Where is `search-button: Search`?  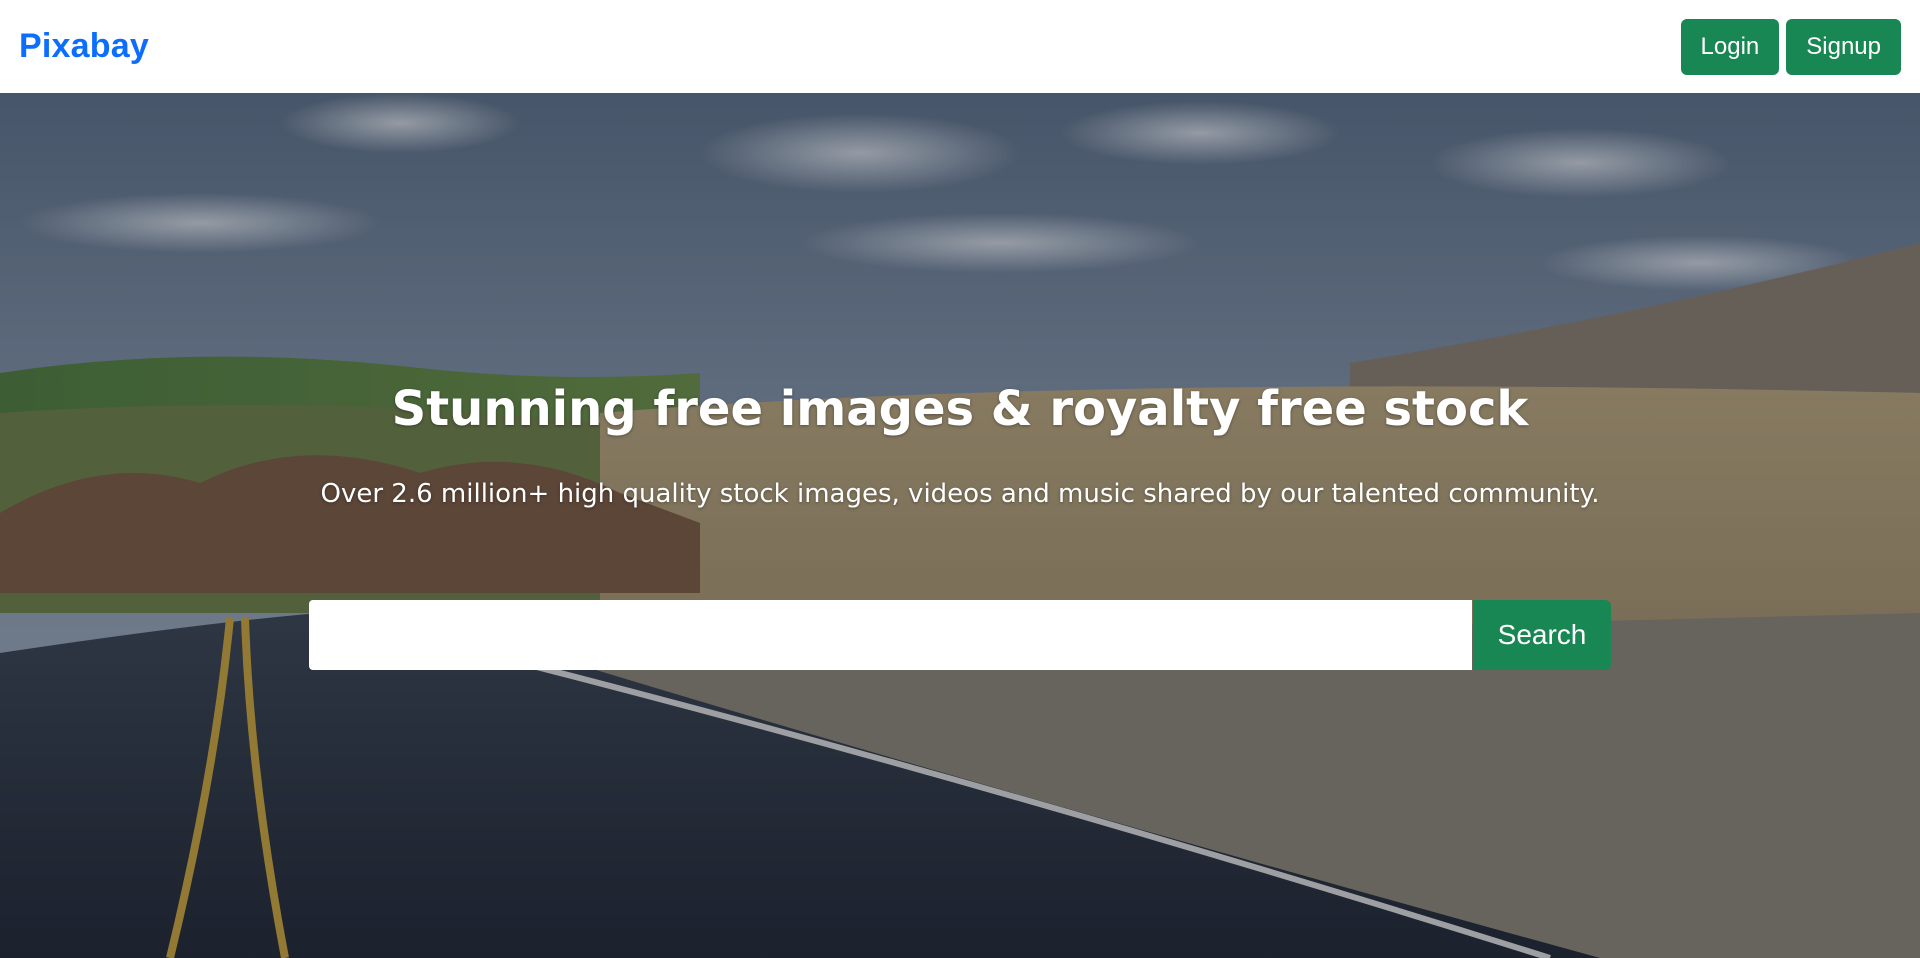
search-button: Search is located at coordinates (1542, 635).